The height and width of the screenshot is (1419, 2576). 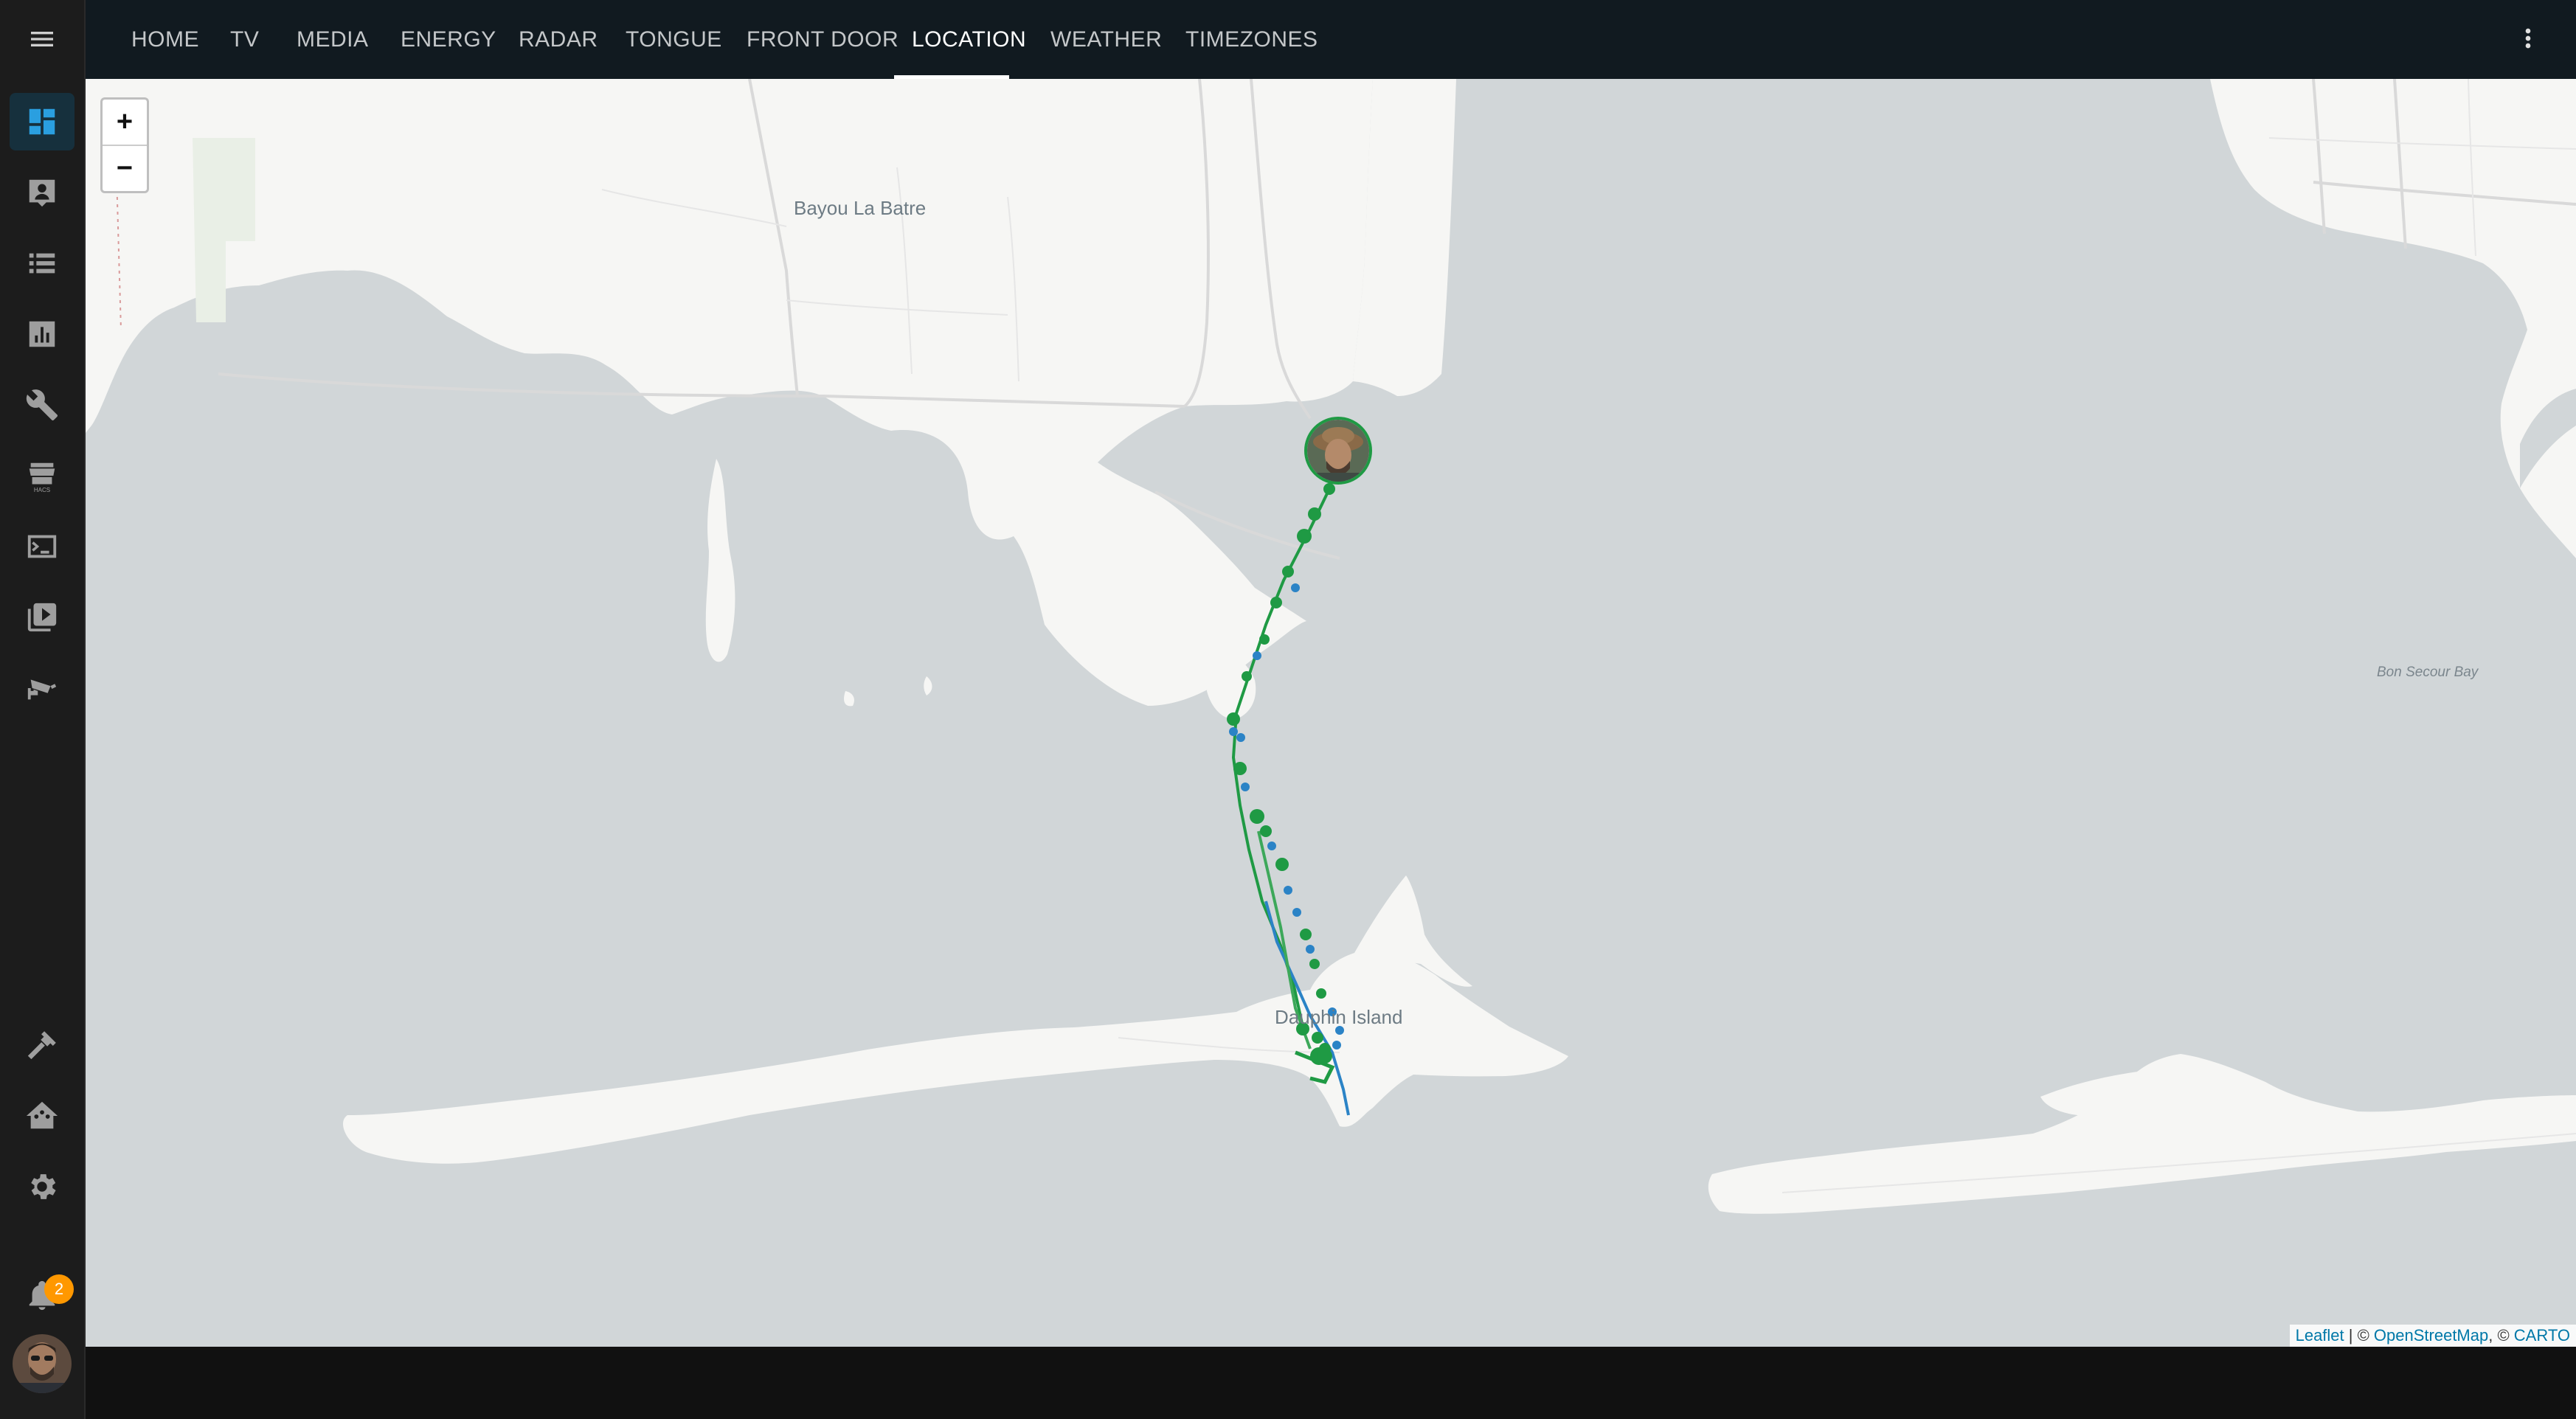 I want to click on tab-tongue: TONGUE, so click(x=674, y=39).